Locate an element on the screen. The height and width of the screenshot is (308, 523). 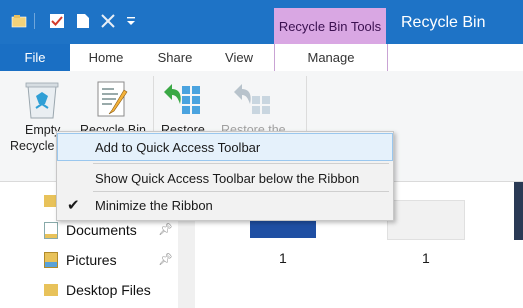
nav-item-desktop-files: Desktop Files is located at coordinates (97, 290).